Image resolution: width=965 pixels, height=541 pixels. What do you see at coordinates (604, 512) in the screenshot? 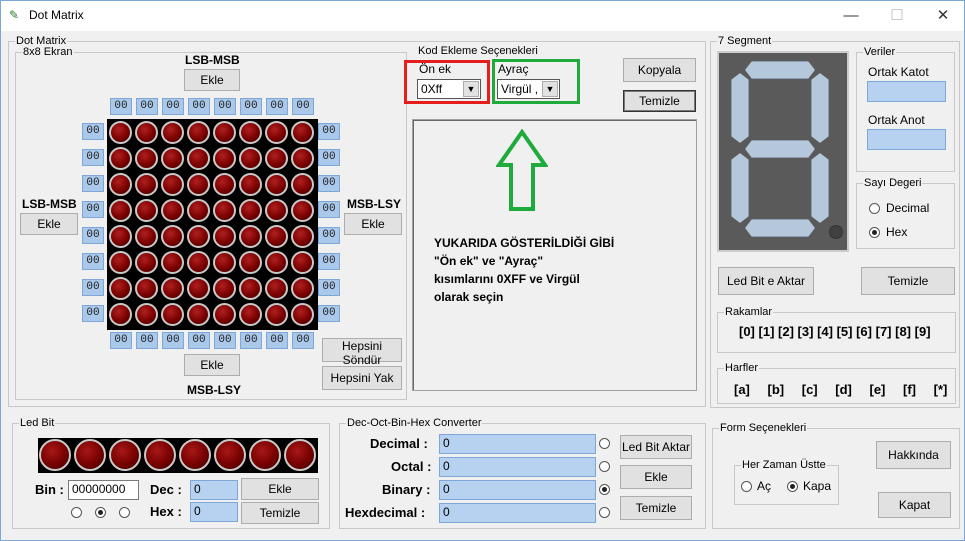
I see `converter-hex-radio` at bounding box center [604, 512].